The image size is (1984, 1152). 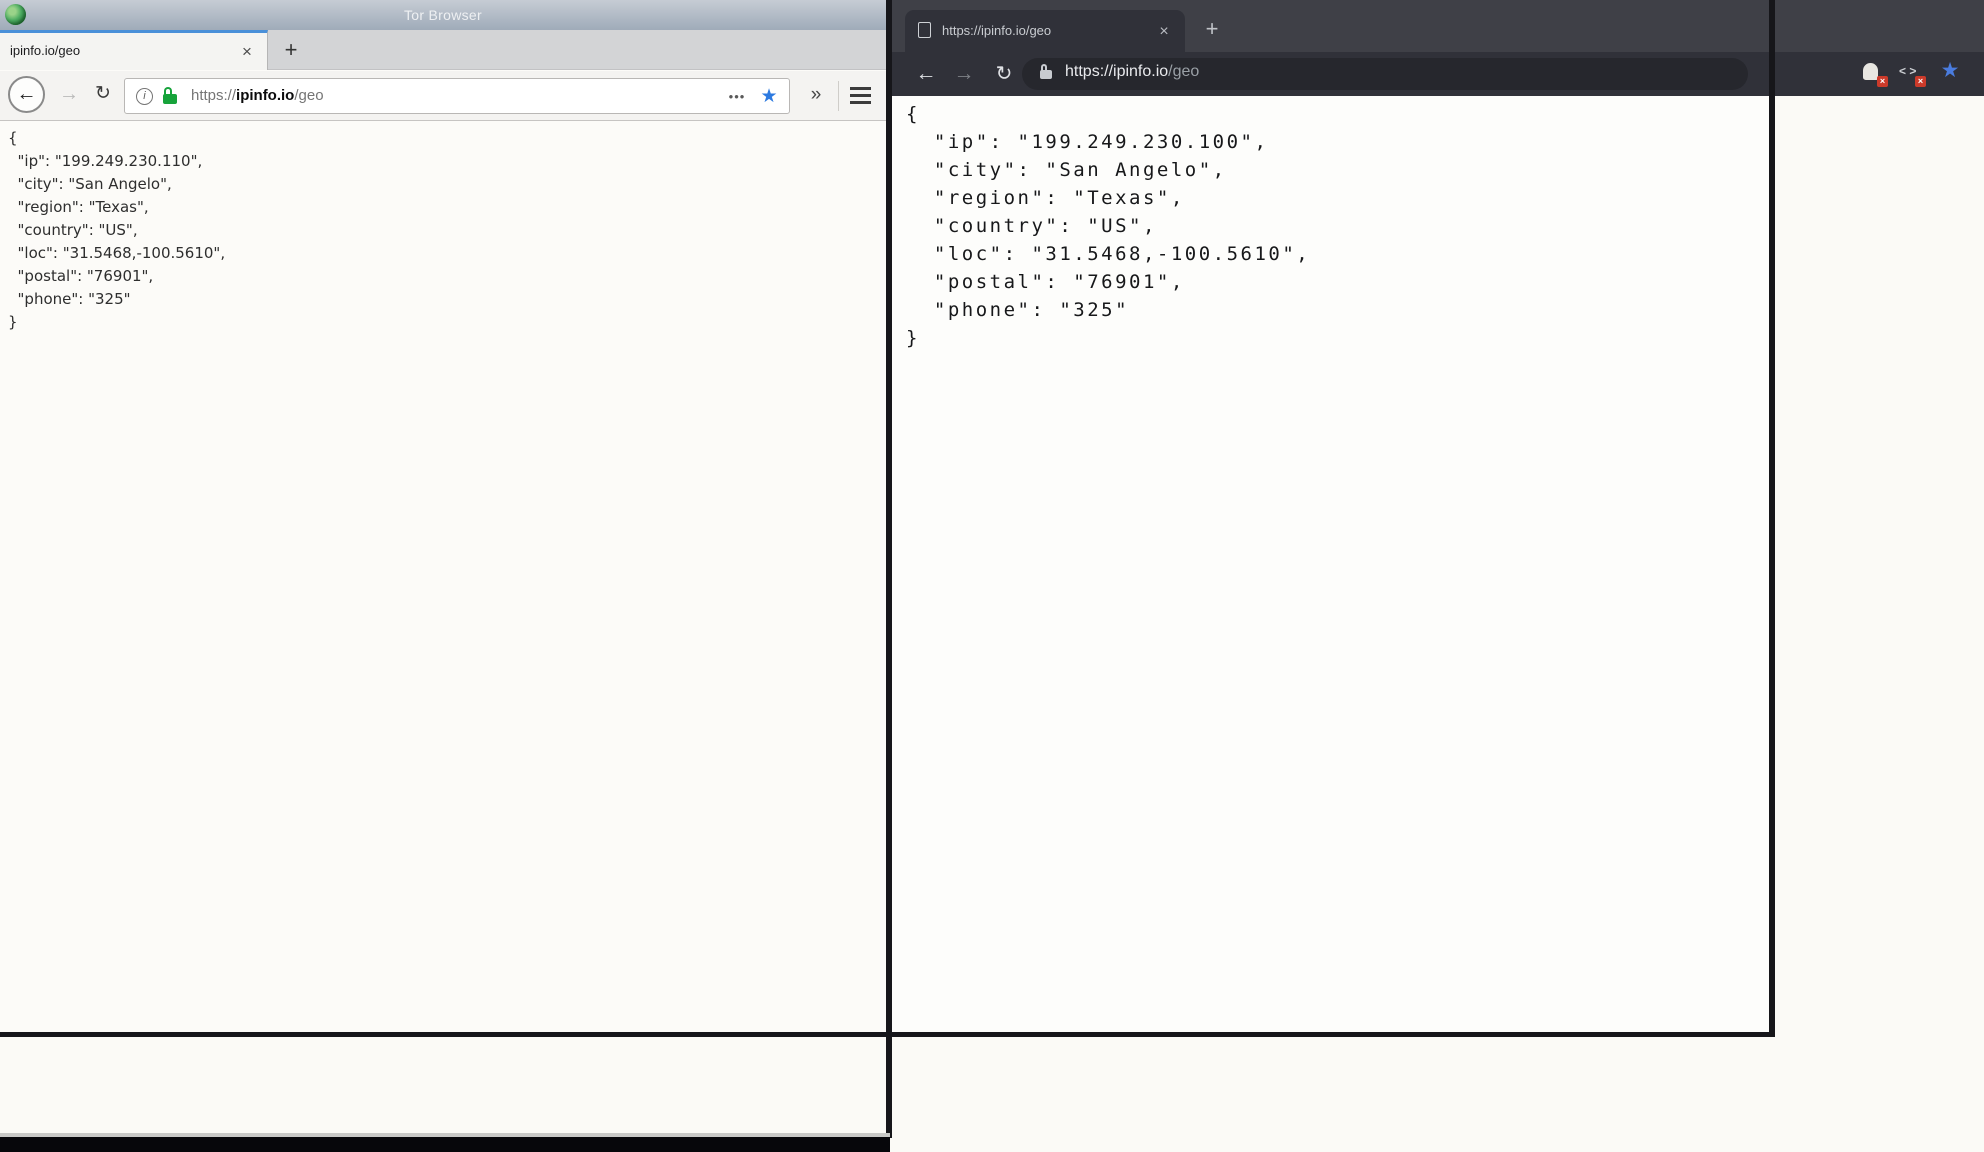 I want to click on url-bar: i https://ipinfo.io/geo ••• ★, so click(x=457, y=96).